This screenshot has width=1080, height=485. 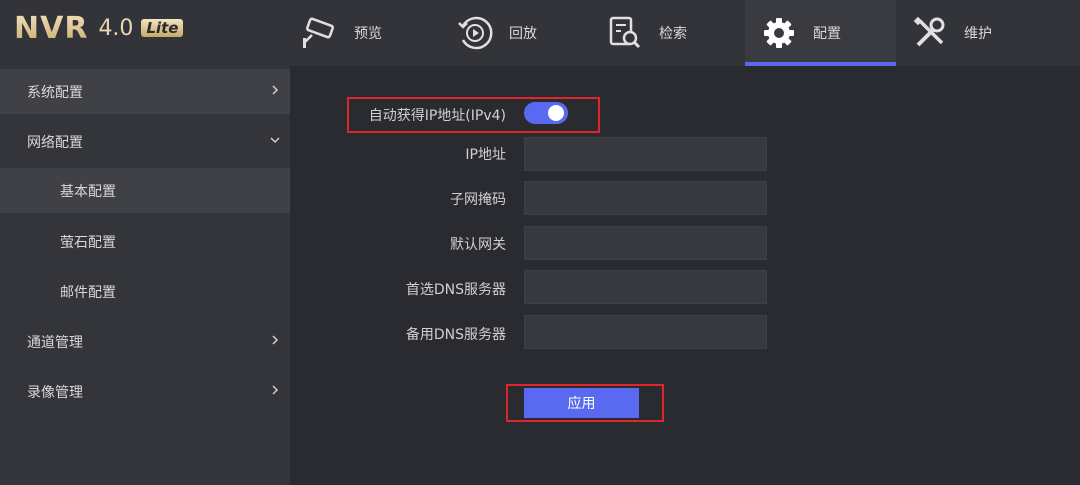 I want to click on toggle-knob, so click(x=556, y=113).